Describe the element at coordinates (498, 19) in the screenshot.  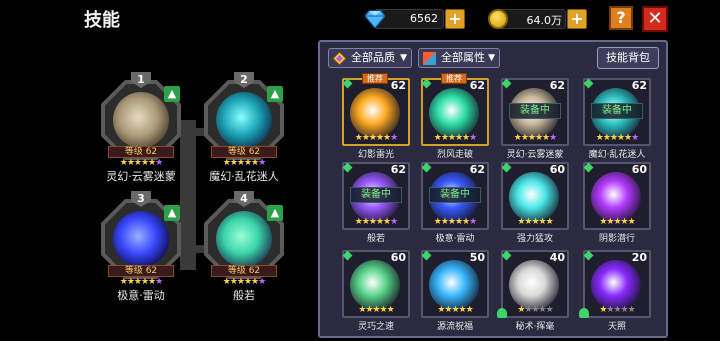
I see `coin-icon` at that location.